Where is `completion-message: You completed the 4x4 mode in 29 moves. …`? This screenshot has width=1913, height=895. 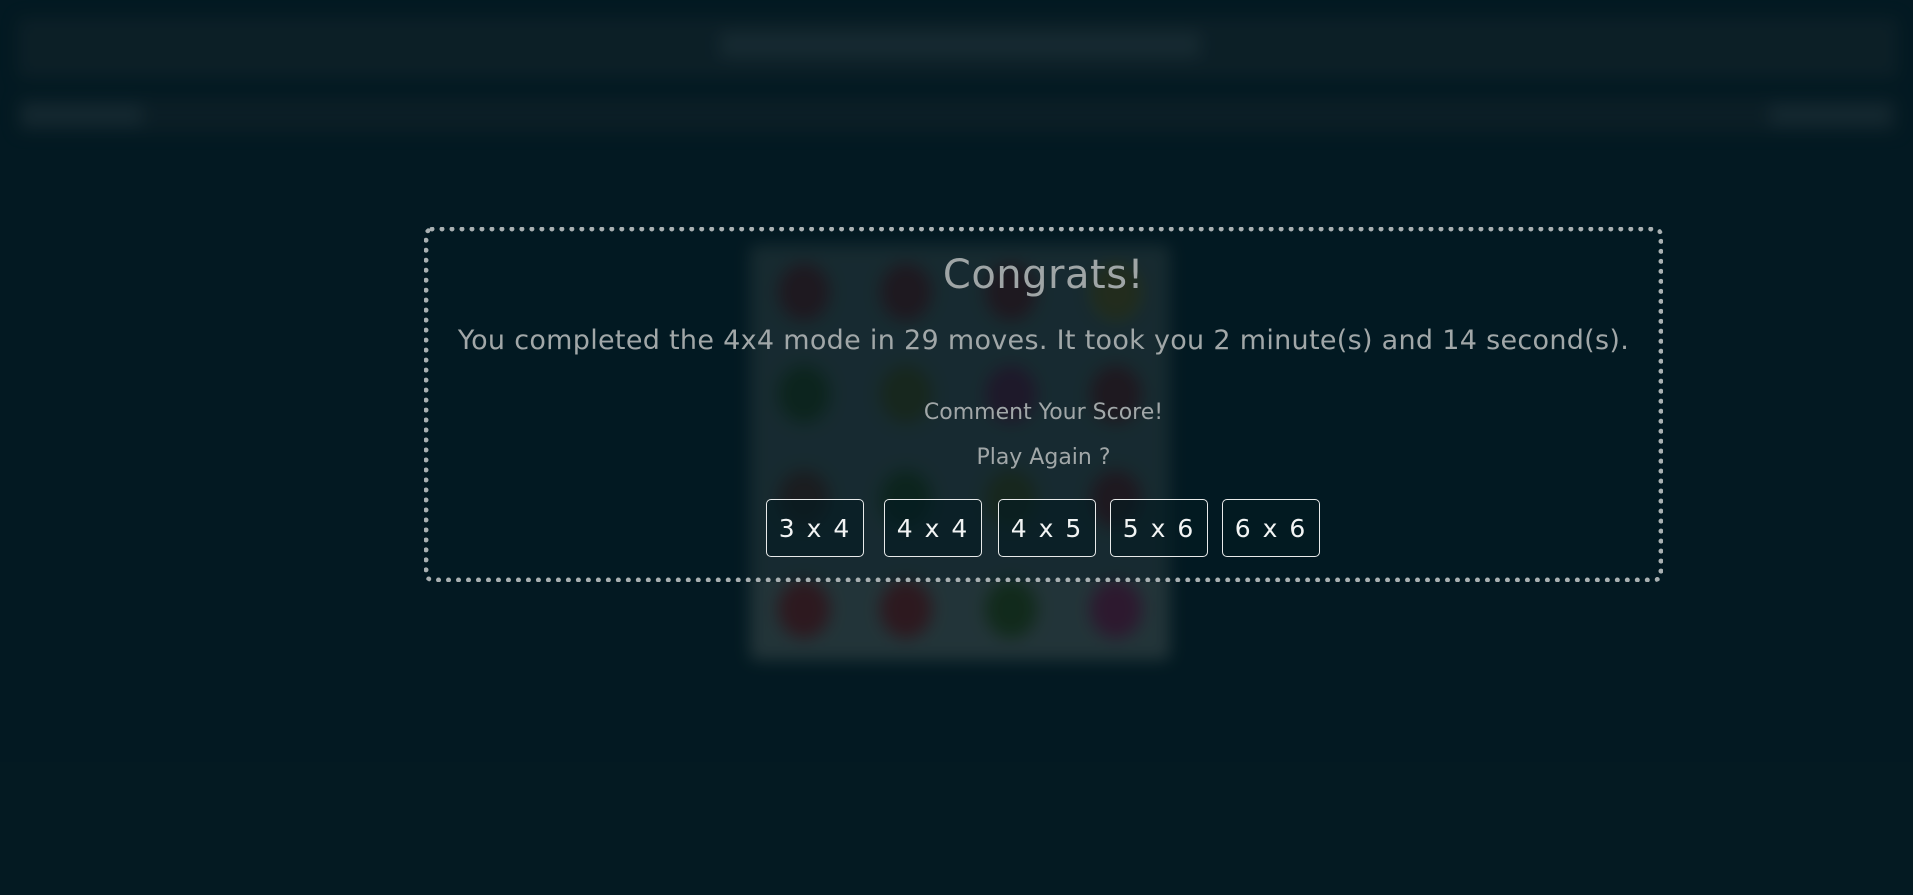 completion-message: You completed the 4x4 mode in 29 moves. … is located at coordinates (1043, 340).